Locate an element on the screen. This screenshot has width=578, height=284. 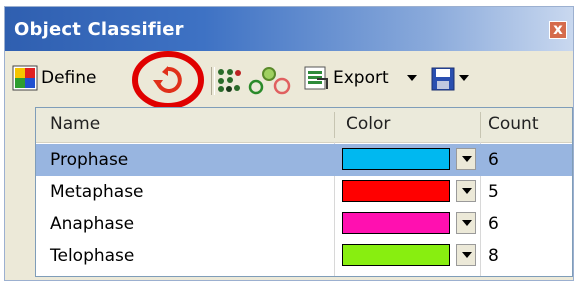
dots-icon is located at coordinates (229, 80).